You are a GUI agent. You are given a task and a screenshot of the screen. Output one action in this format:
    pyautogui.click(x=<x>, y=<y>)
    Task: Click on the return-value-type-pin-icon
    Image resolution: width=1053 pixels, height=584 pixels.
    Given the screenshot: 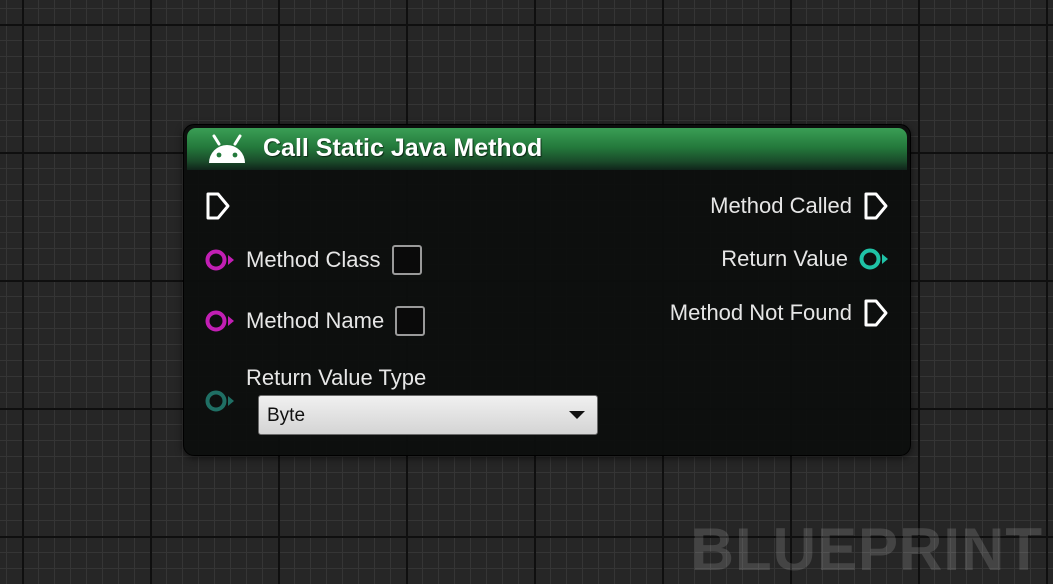 What is the action you would take?
    pyautogui.click(x=220, y=401)
    